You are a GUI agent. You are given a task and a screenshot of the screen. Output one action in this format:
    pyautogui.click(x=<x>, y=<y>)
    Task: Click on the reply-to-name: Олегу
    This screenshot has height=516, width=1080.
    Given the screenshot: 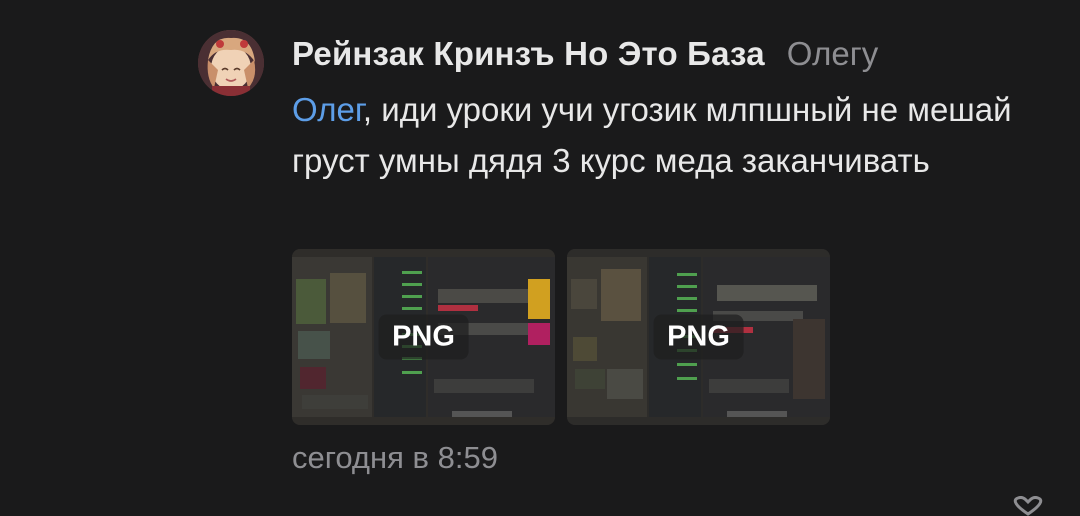 What is the action you would take?
    pyautogui.click(x=832, y=54)
    